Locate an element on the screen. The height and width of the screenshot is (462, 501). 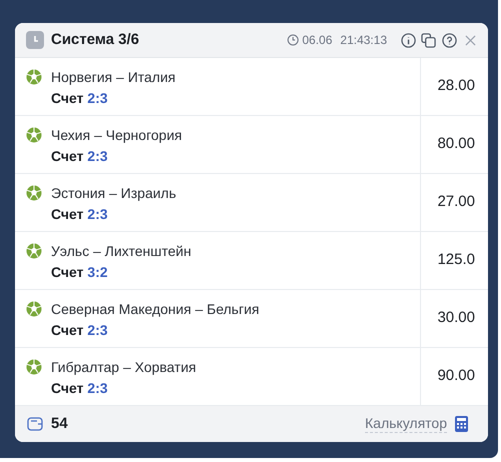
odds-value: 80.00 is located at coordinates (456, 144).